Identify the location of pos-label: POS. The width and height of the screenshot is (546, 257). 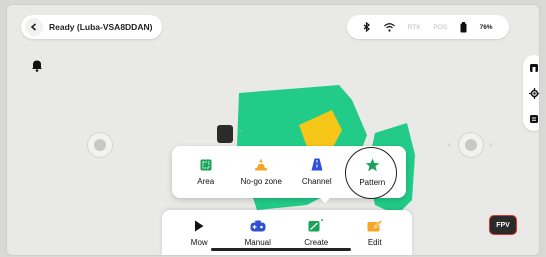
(440, 27).